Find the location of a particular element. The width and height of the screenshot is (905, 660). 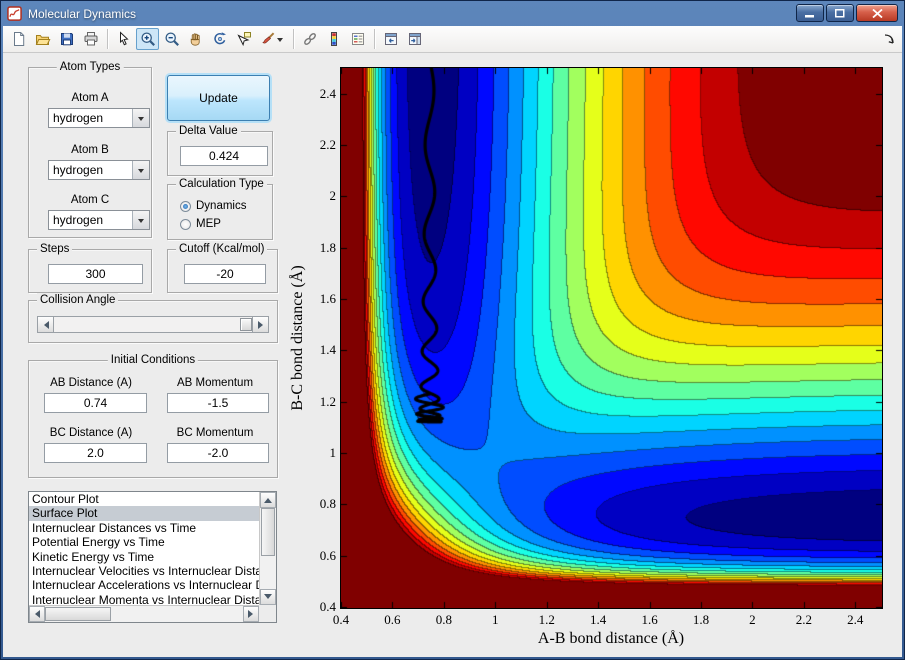

radio-dynamics: Dynamics is located at coordinates (213, 206).